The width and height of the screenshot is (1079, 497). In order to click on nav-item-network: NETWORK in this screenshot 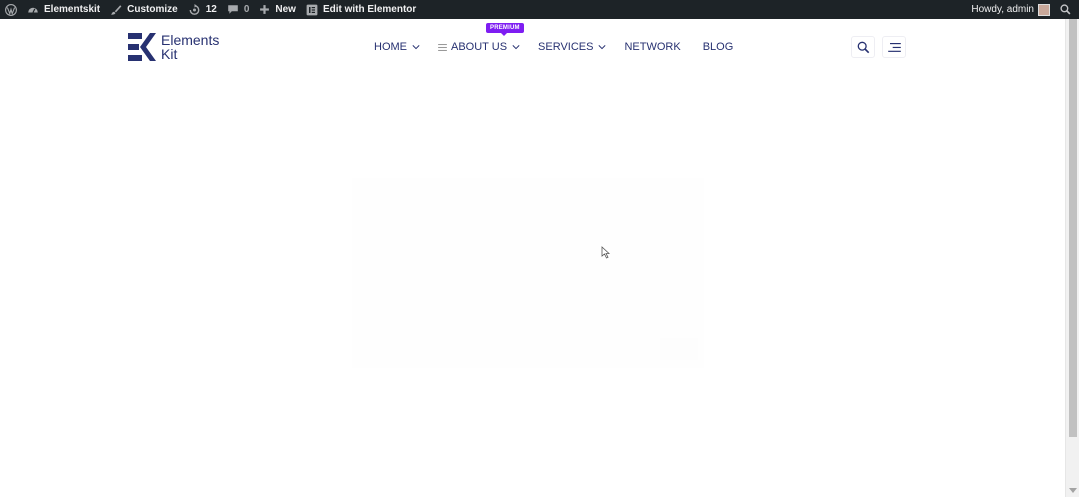, I will do `click(652, 47)`.